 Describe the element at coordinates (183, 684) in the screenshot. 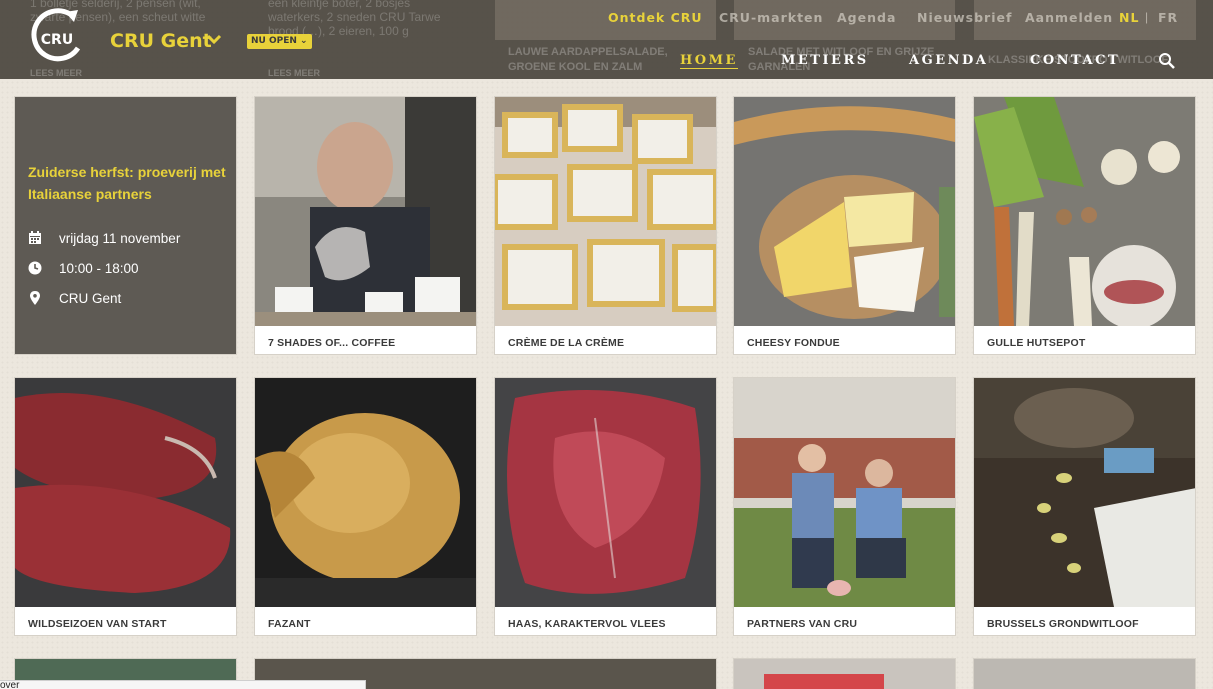

I see `status-bar: over` at that location.